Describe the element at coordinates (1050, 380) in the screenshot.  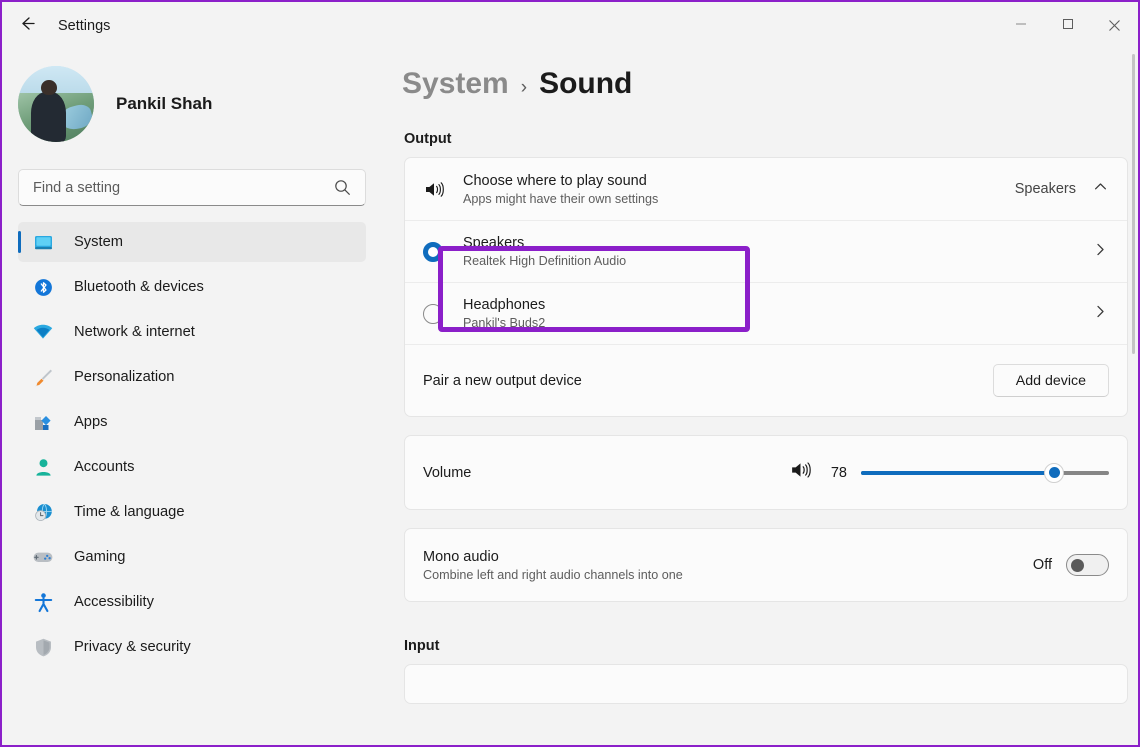
I see `add-device-button: Add device` at that location.